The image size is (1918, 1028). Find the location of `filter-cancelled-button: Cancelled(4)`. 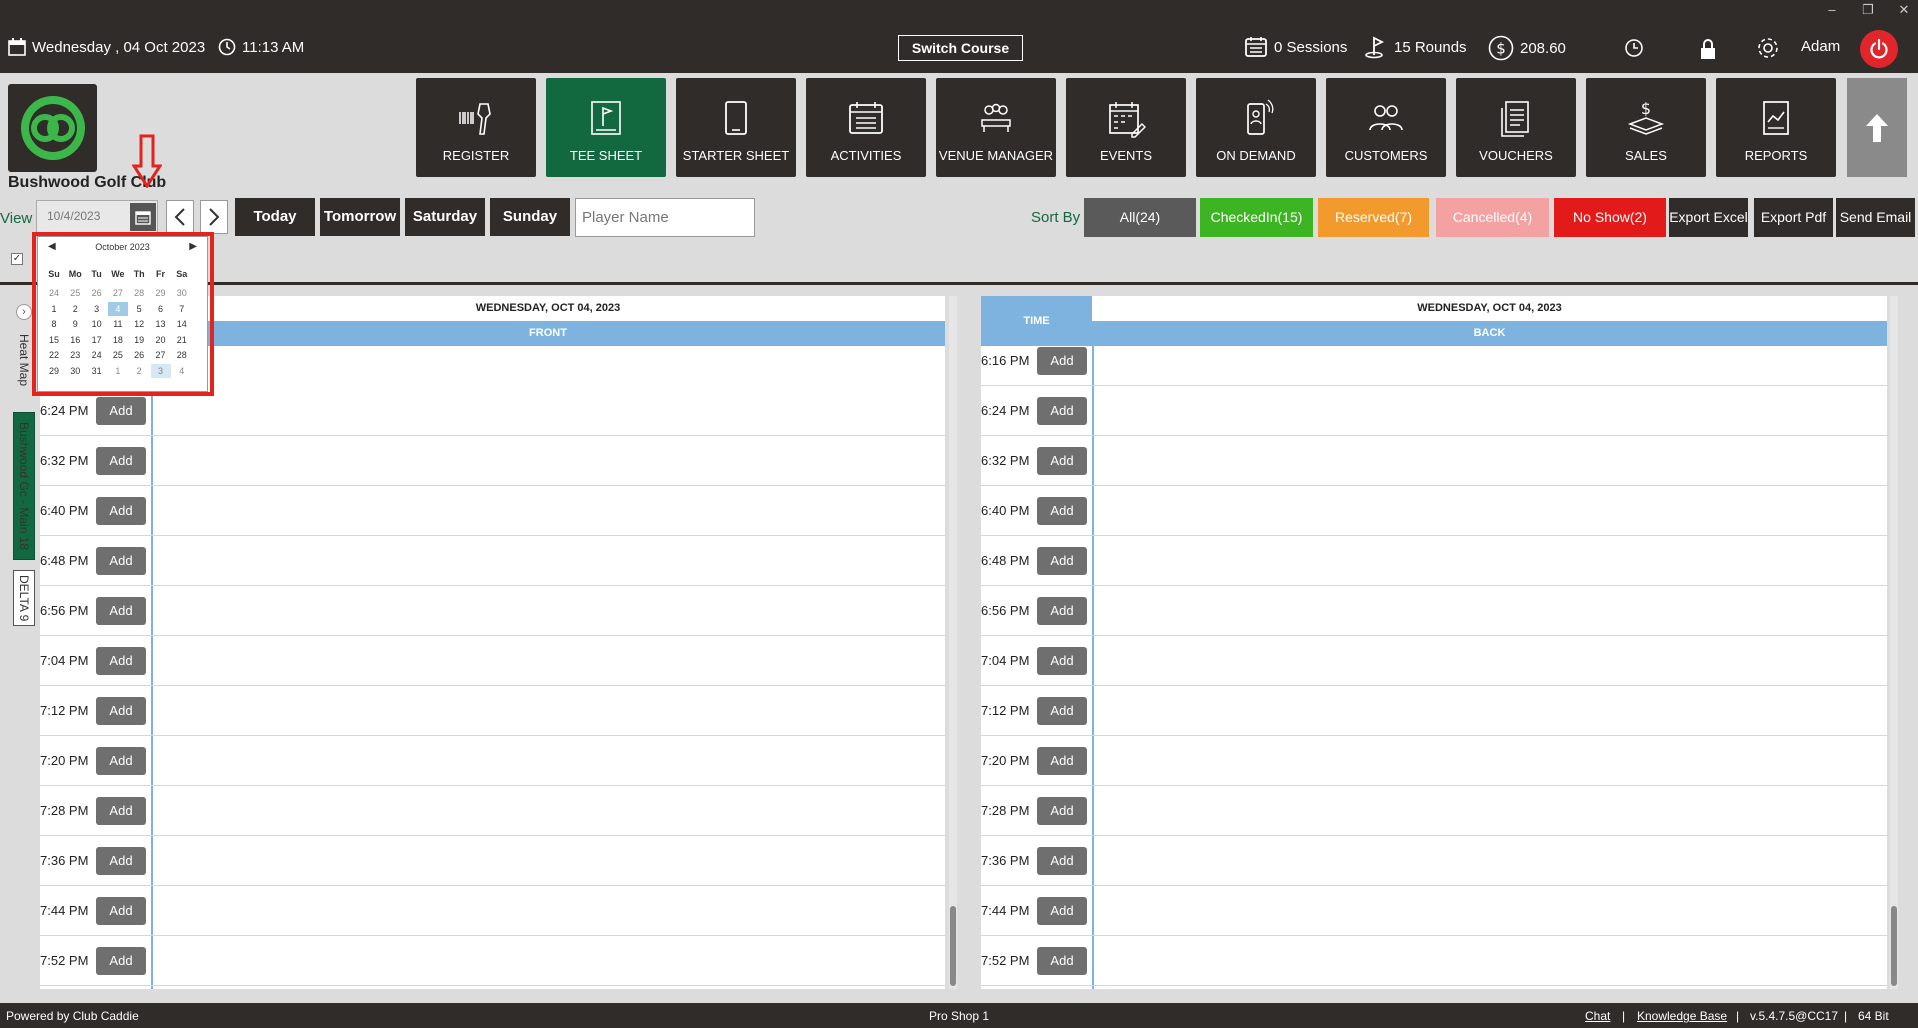

filter-cancelled-button: Cancelled(4) is located at coordinates (1492, 217).